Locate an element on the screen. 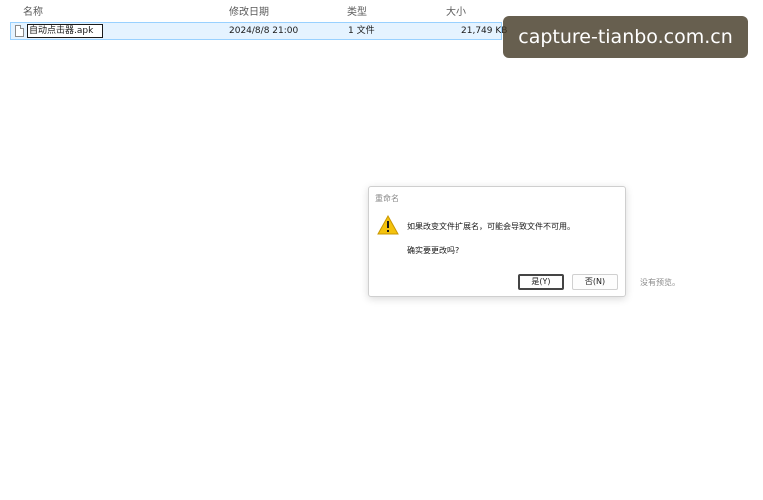 The image size is (763, 500). dialog-title: 重命名 is located at coordinates (387, 198).